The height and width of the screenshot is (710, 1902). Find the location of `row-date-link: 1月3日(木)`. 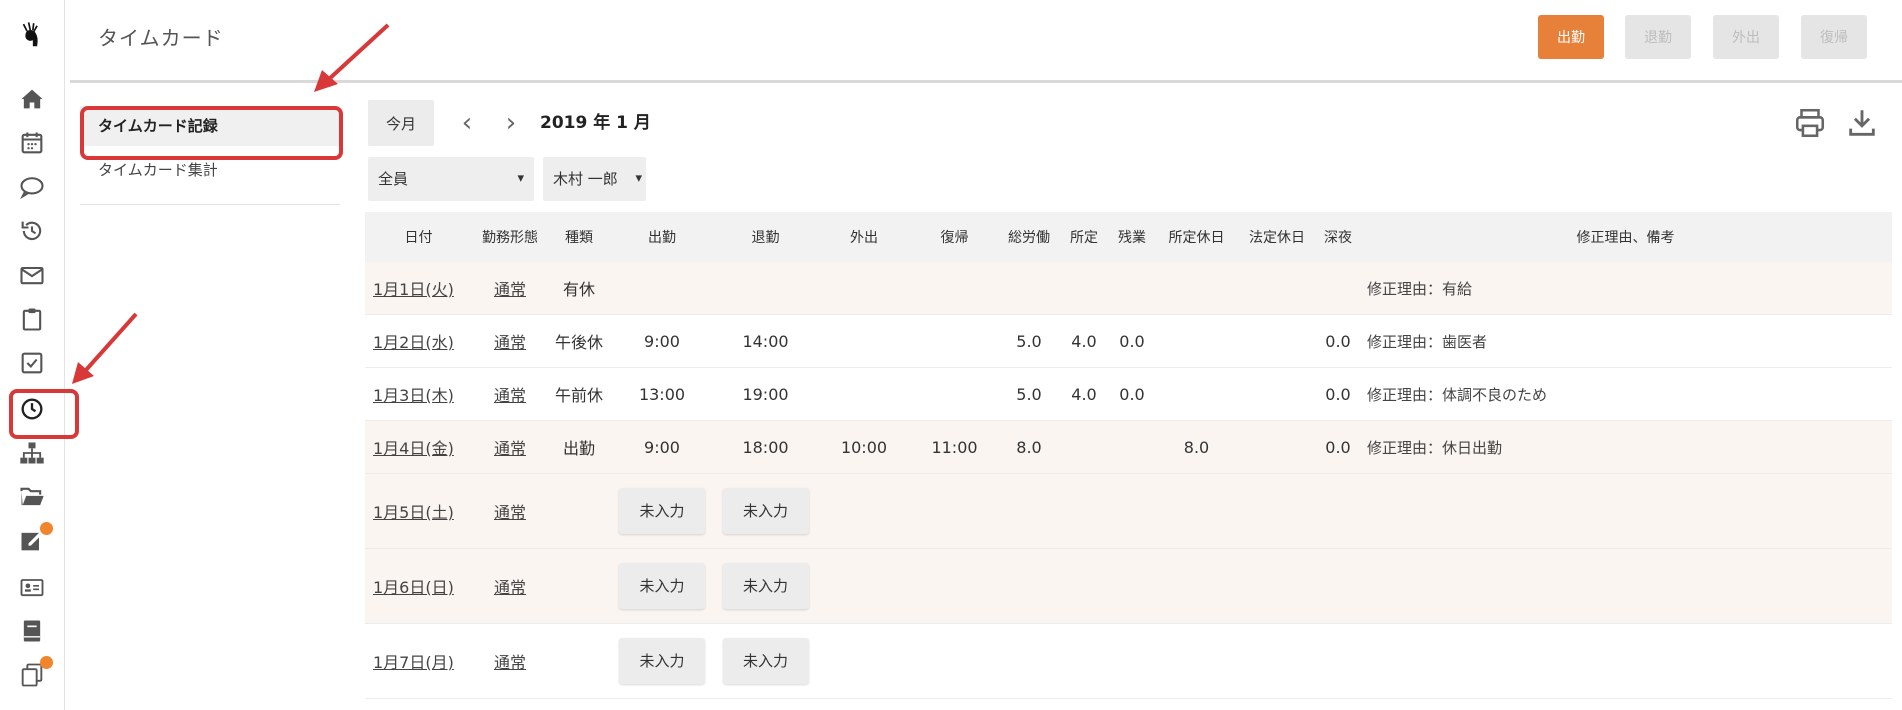

row-date-link: 1月3日(木) is located at coordinates (418, 394).